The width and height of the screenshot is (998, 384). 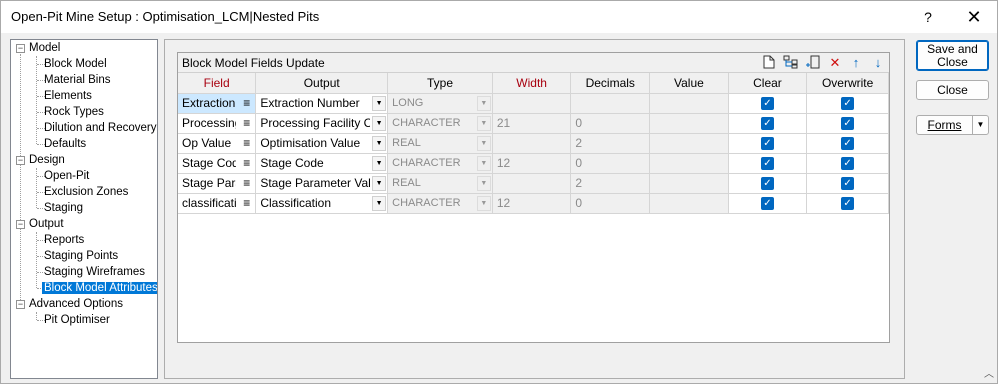 What do you see at coordinates (768, 83) in the screenshot?
I see `column-header-clear: Clear` at bounding box center [768, 83].